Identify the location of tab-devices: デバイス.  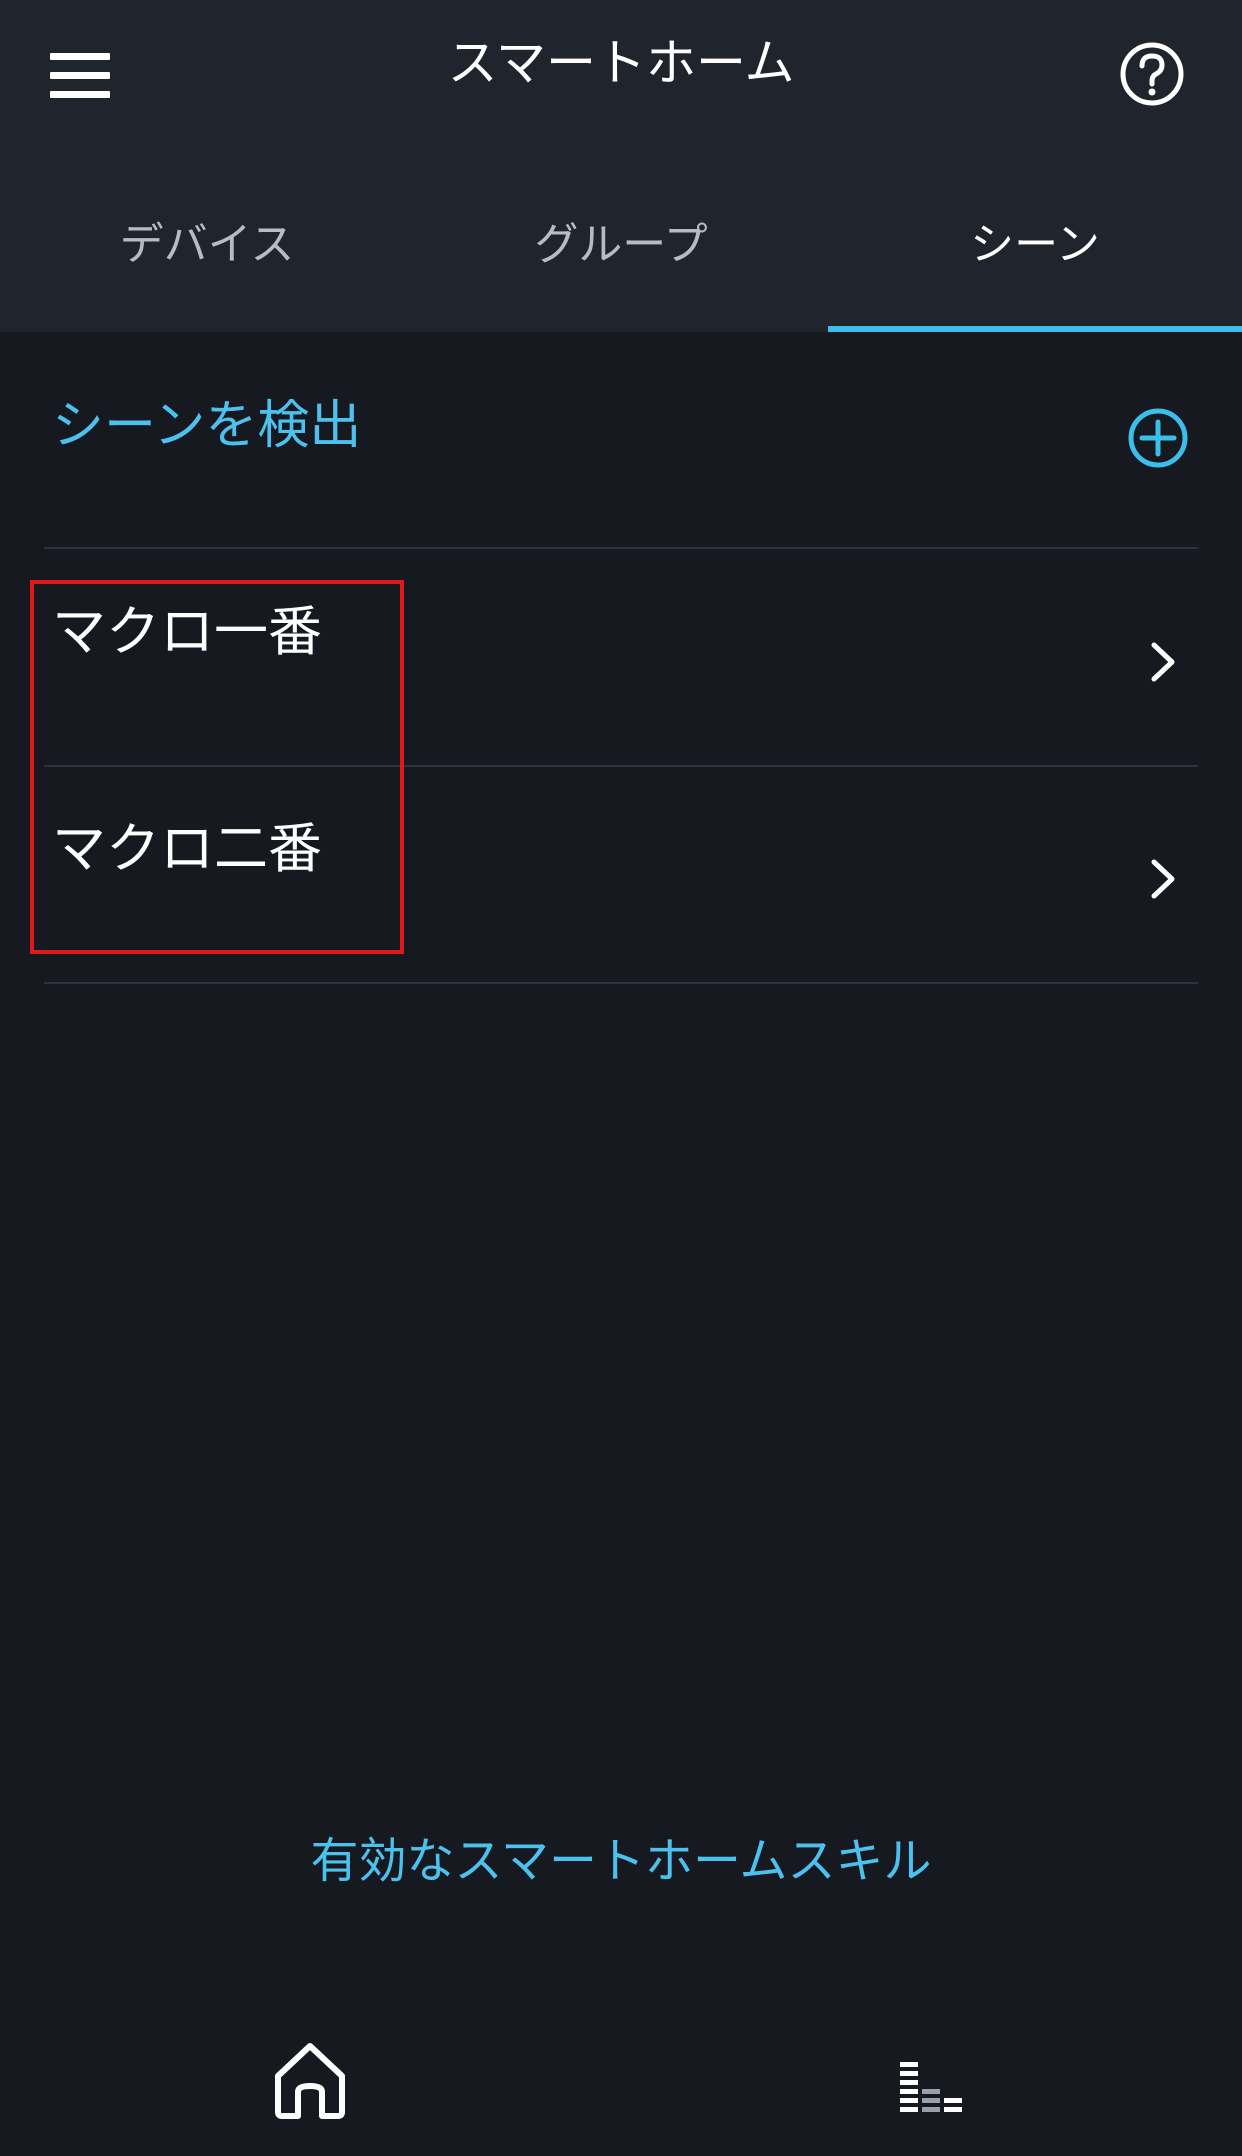
(207, 266).